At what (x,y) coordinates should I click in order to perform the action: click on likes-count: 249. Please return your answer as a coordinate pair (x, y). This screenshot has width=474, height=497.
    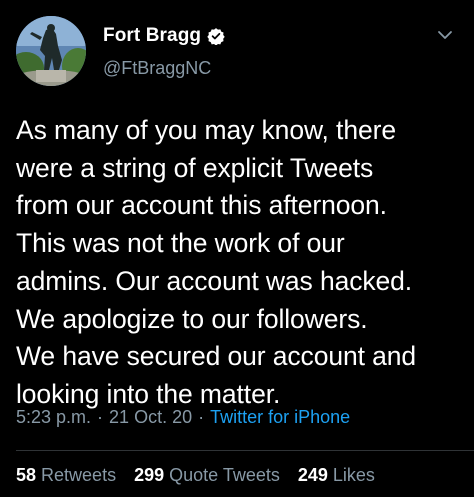
    Looking at the image, I should click on (312, 475).